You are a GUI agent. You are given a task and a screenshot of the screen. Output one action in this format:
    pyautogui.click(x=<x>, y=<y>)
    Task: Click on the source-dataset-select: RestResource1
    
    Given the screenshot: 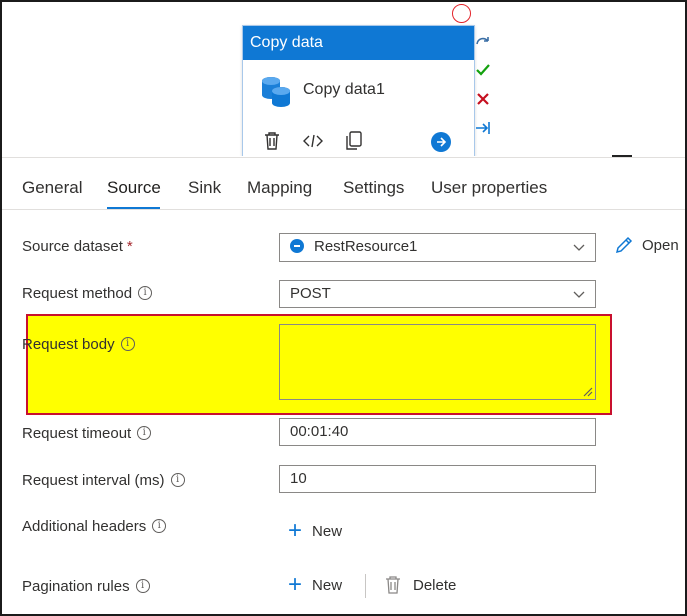 What is the action you would take?
    pyautogui.click(x=437, y=247)
    